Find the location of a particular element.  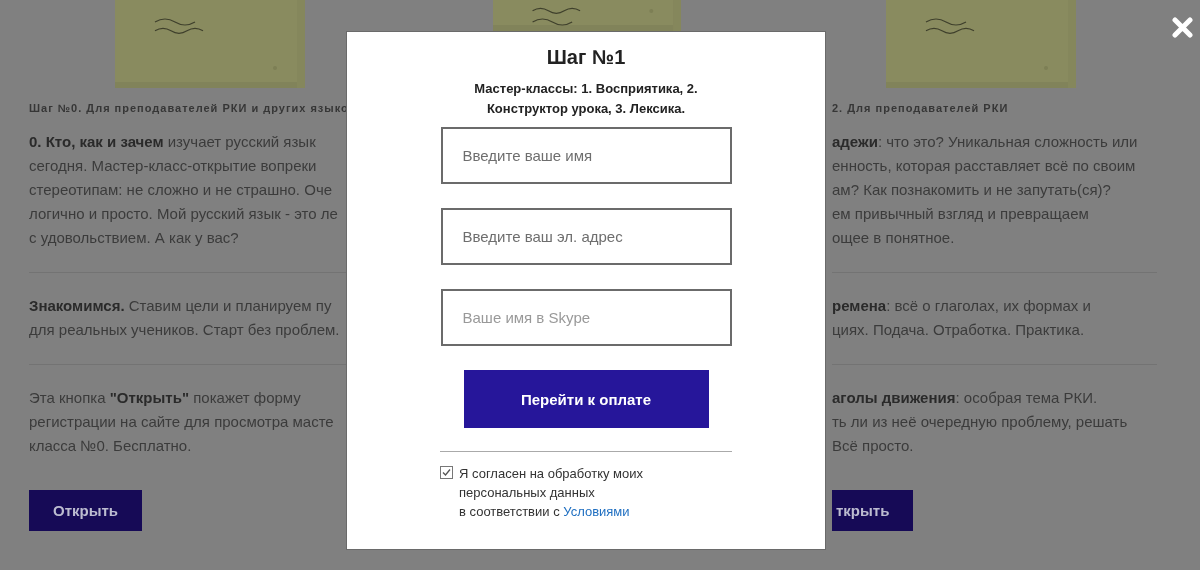

consent-text: Я согласен на обработку моих персональных данных в соответствии с Условиями is located at coordinates (551, 493).